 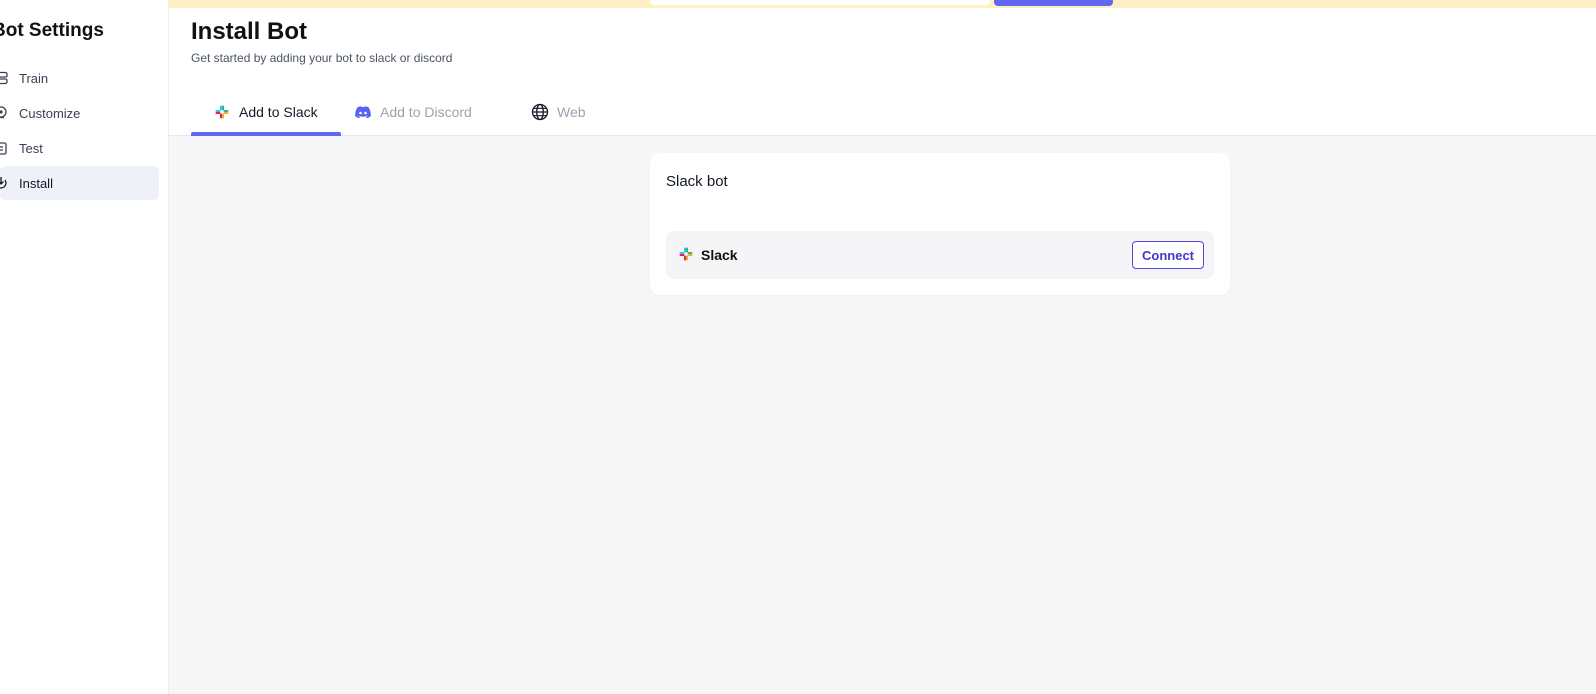 What do you see at coordinates (31, 148) in the screenshot?
I see `sidebar-item-label: Test` at bounding box center [31, 148].